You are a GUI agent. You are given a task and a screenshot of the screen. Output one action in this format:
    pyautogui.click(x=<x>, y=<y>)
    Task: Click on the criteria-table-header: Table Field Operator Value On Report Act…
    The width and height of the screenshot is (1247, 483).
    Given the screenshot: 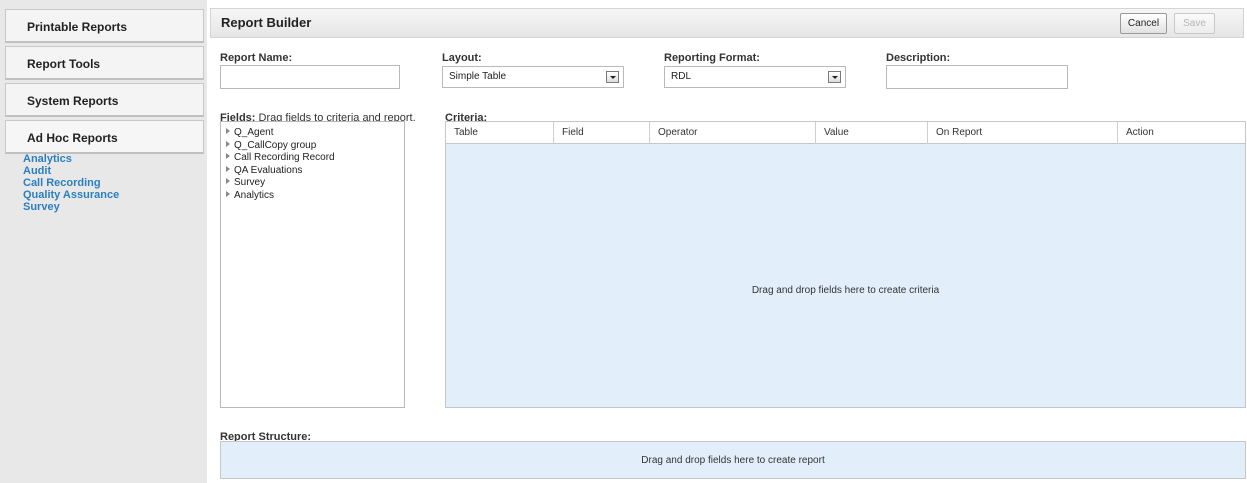 What is the action you would take?
    pyautogui.click(x=845, y=133)
    